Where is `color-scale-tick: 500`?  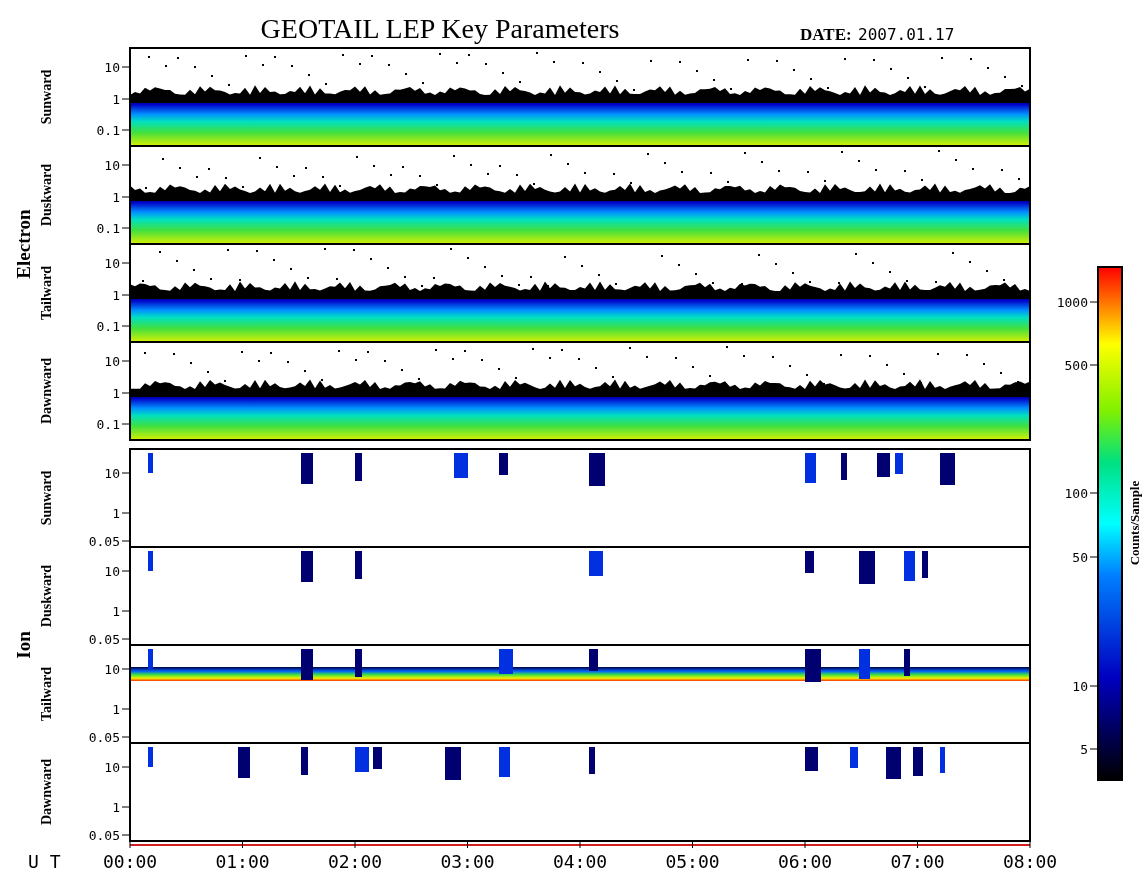
color-scale-tick: 500 is located at coordinates (1076, 365).